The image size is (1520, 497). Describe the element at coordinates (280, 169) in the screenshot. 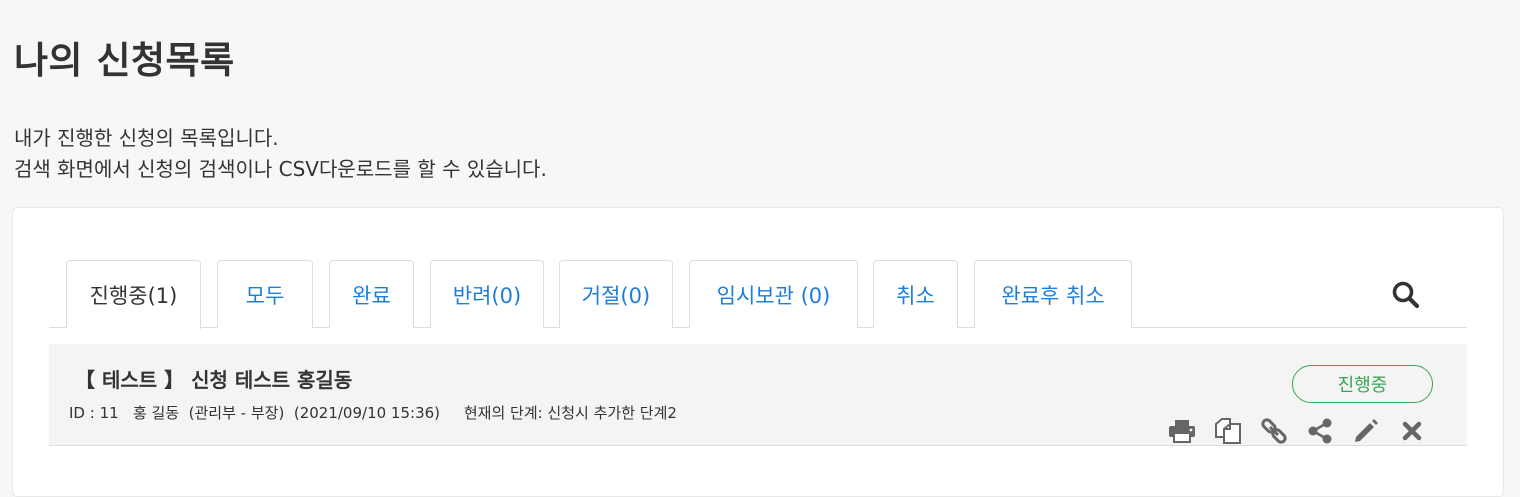

I see `description-line-2: 검색 화면에서 신청의 검색이나 CSV다운로드를 할 수 있습니다.` at that location.